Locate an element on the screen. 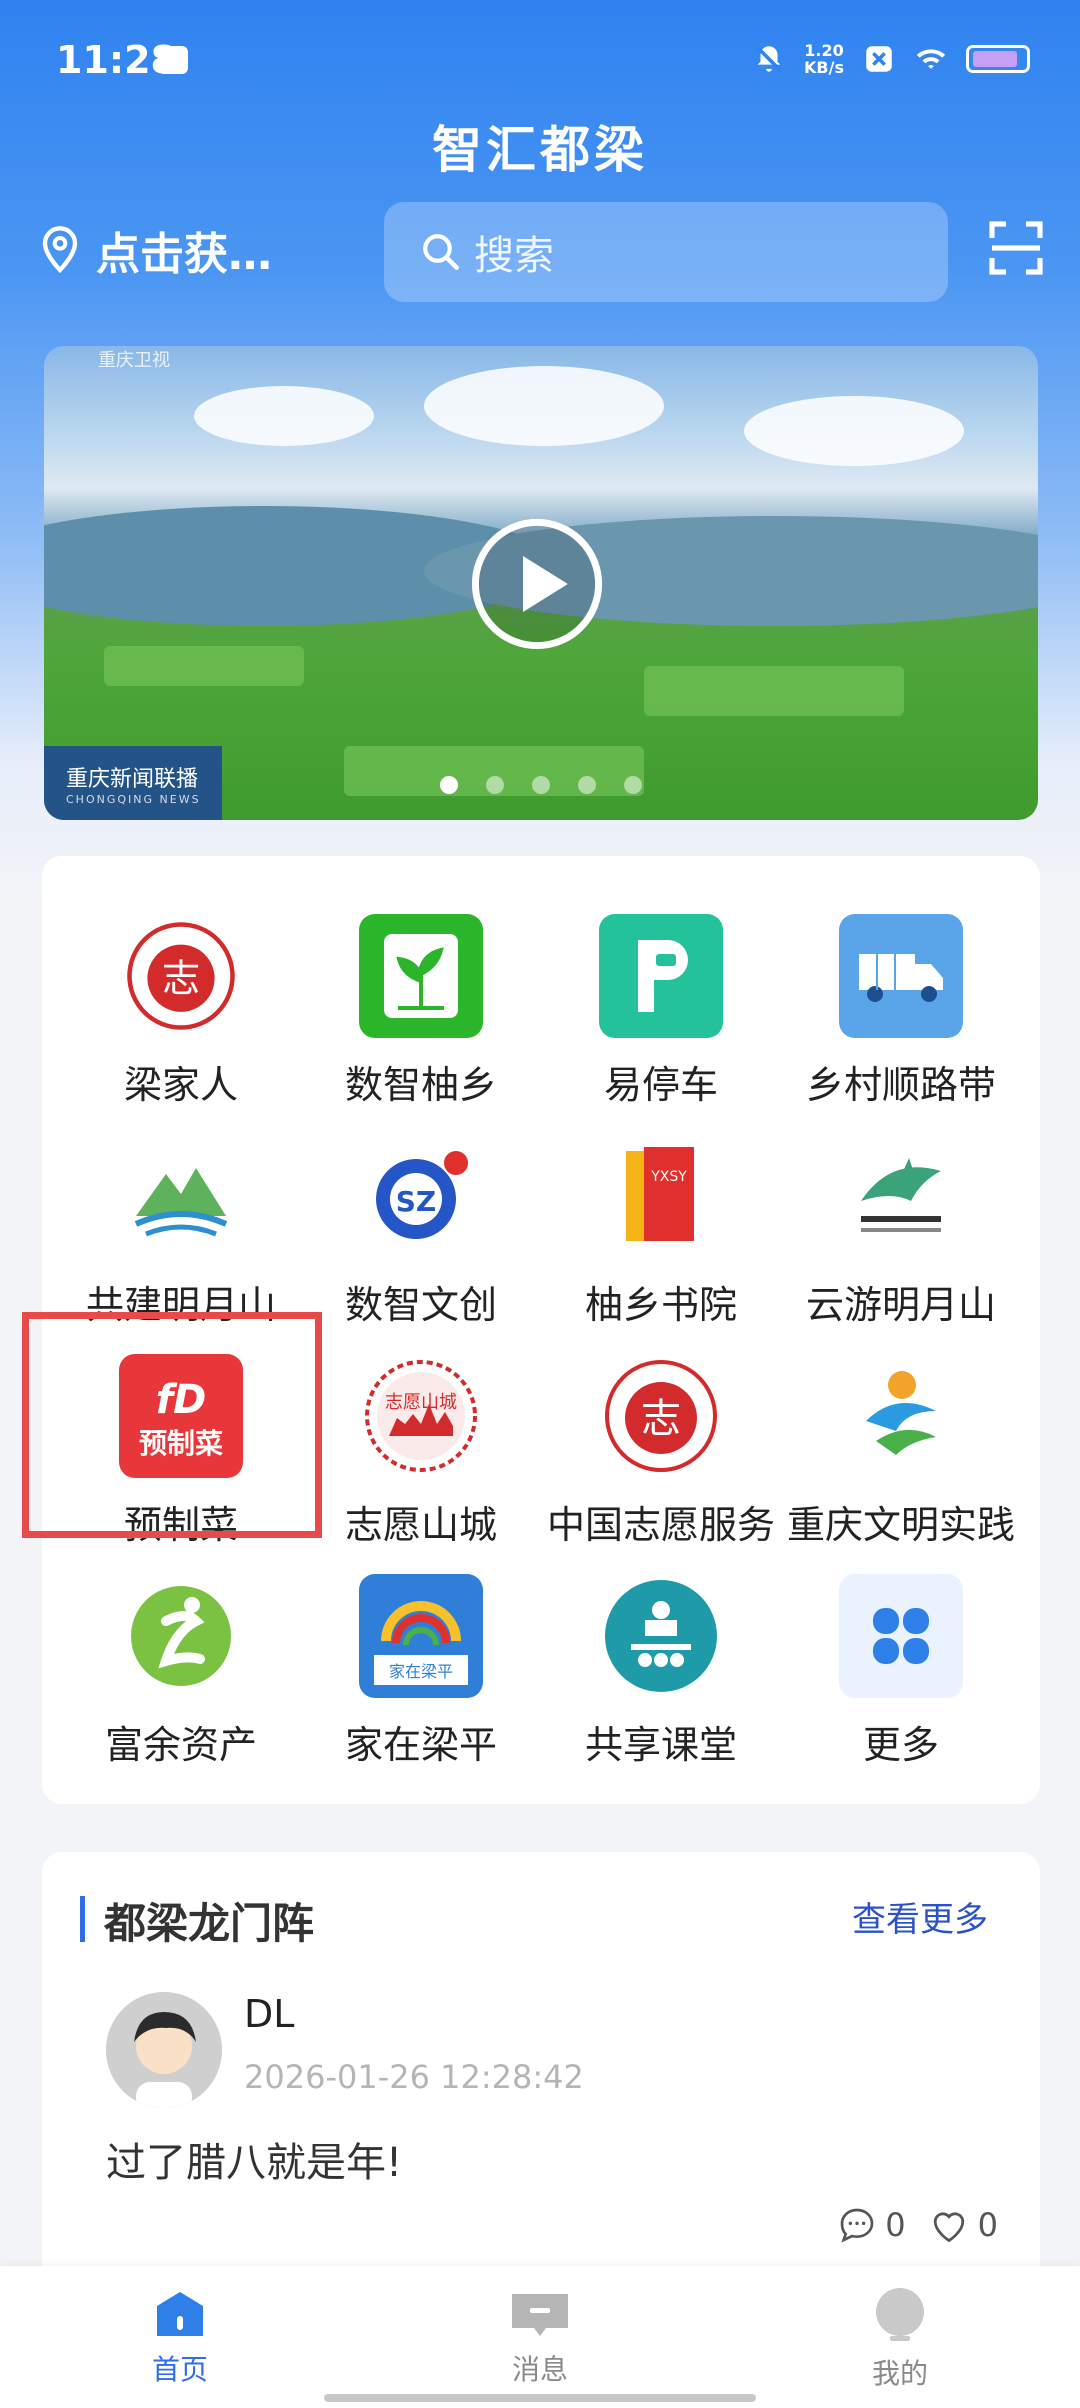 This screenshot has height=2408, width=1080. status-icons: 1.20 KB/s is located at coordinates (891, 59).